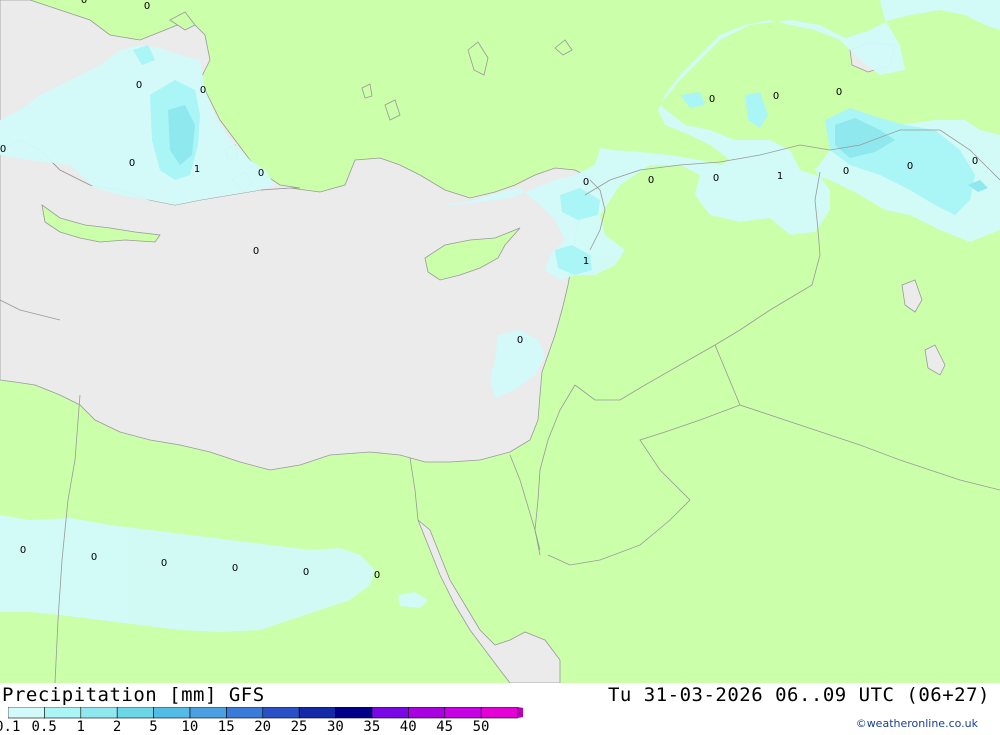 The image size is (1000, 735). Describe the element at coordinates (235, 568) in the screenshot. I see `val-egypt-4: 0` at that location.